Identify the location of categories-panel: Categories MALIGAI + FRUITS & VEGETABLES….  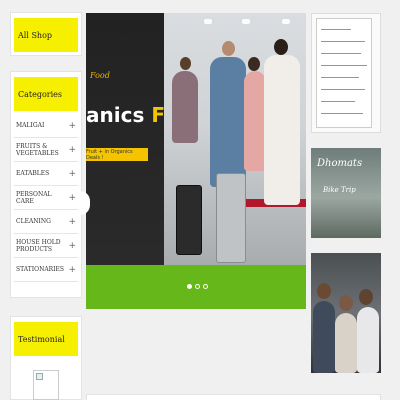
(46, 184).